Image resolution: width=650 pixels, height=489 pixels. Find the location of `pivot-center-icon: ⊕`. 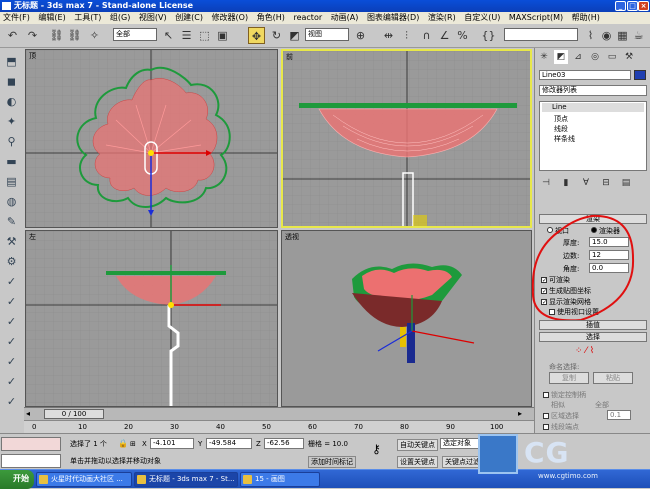

pivot-center-icon: ⊕ is located at coordinates (360, 35).